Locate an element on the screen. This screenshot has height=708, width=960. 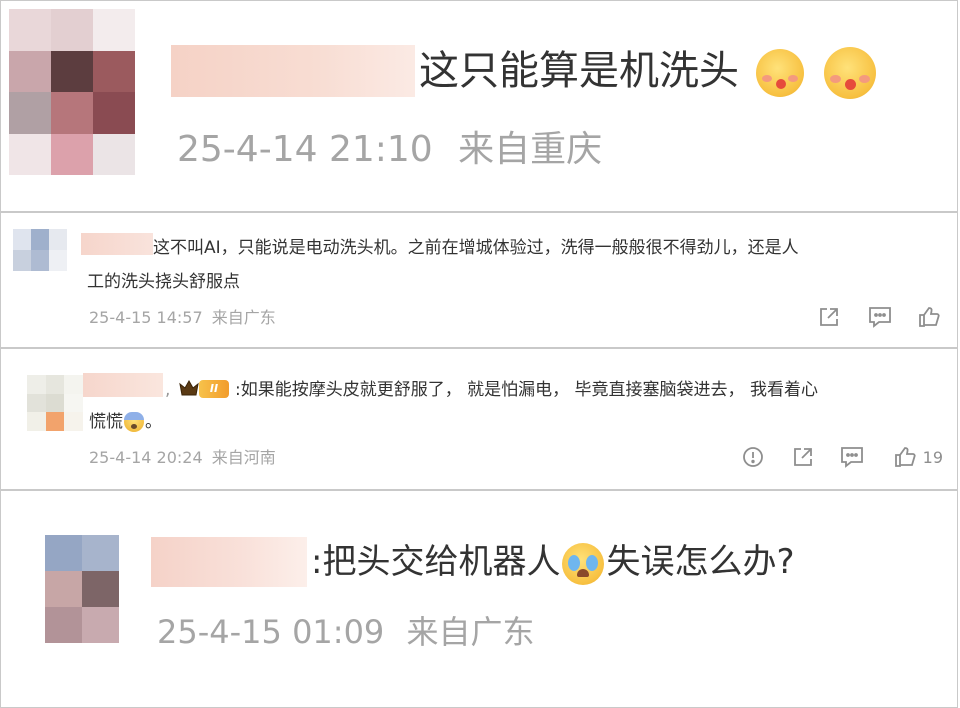
comment-date: 25-4-15 01:09 is located at coordinates (271, 632).